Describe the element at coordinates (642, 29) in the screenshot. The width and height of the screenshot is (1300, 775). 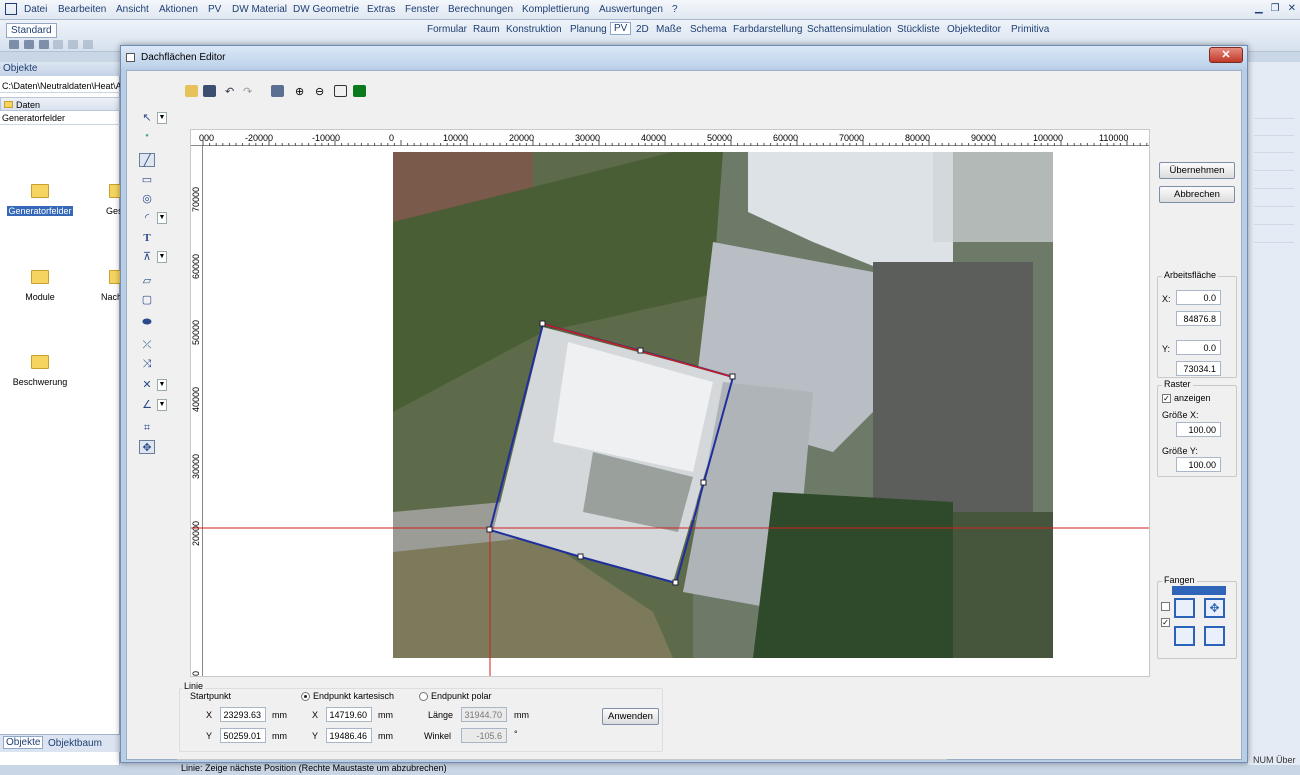
I see `tab-2d: 2D` at that location.